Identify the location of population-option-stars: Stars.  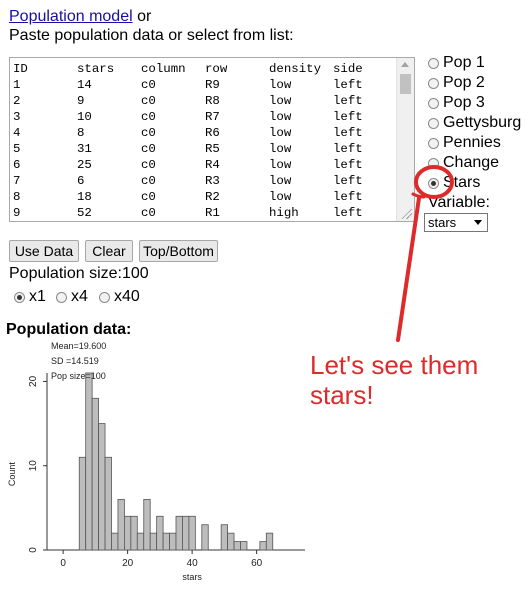
(474, 183).